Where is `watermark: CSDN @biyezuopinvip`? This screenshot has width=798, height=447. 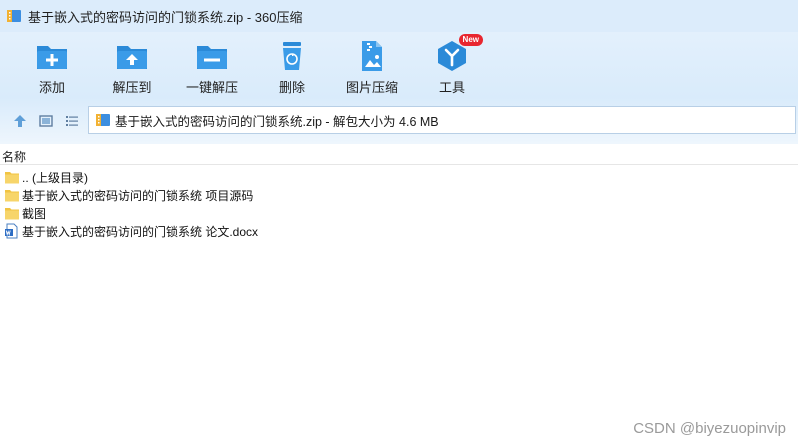
watermark: CSDN @biyezuopinvip is located at coordinates (709, 428).